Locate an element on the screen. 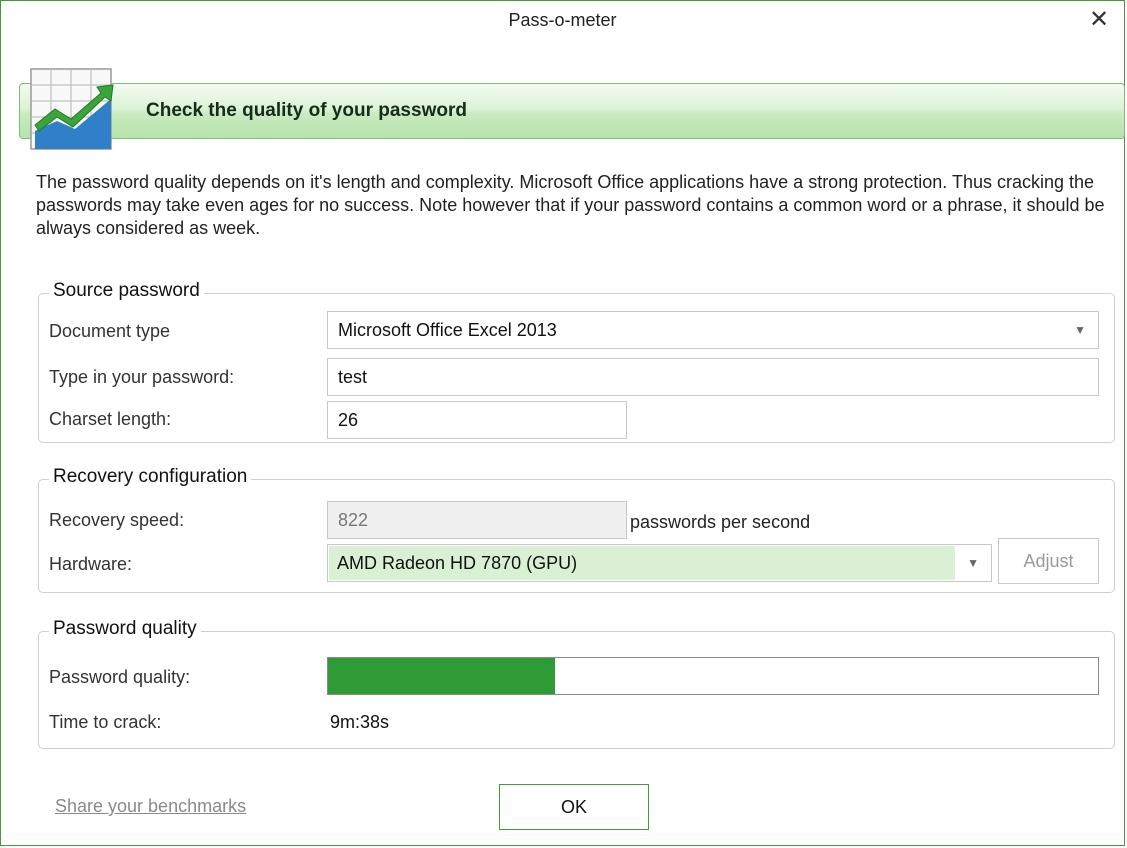 This screenshot has height=848, width=1127. password-label: Type in your password: is located at coordinates (142, 377).